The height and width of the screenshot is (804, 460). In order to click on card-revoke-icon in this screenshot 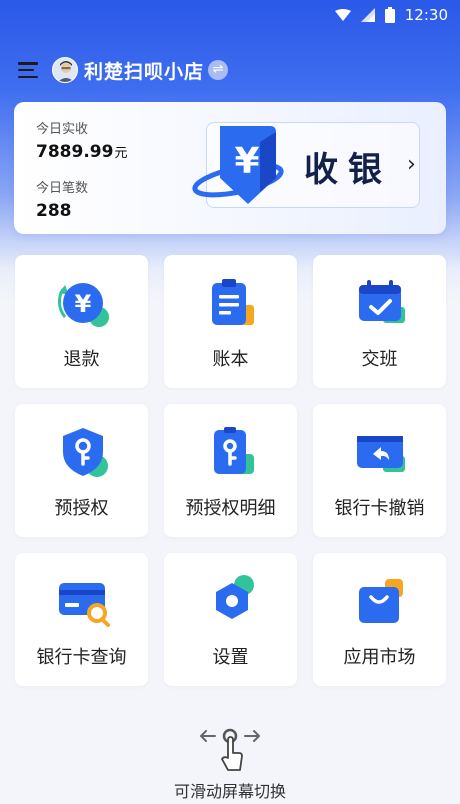, I will do `click(381, 454)`.